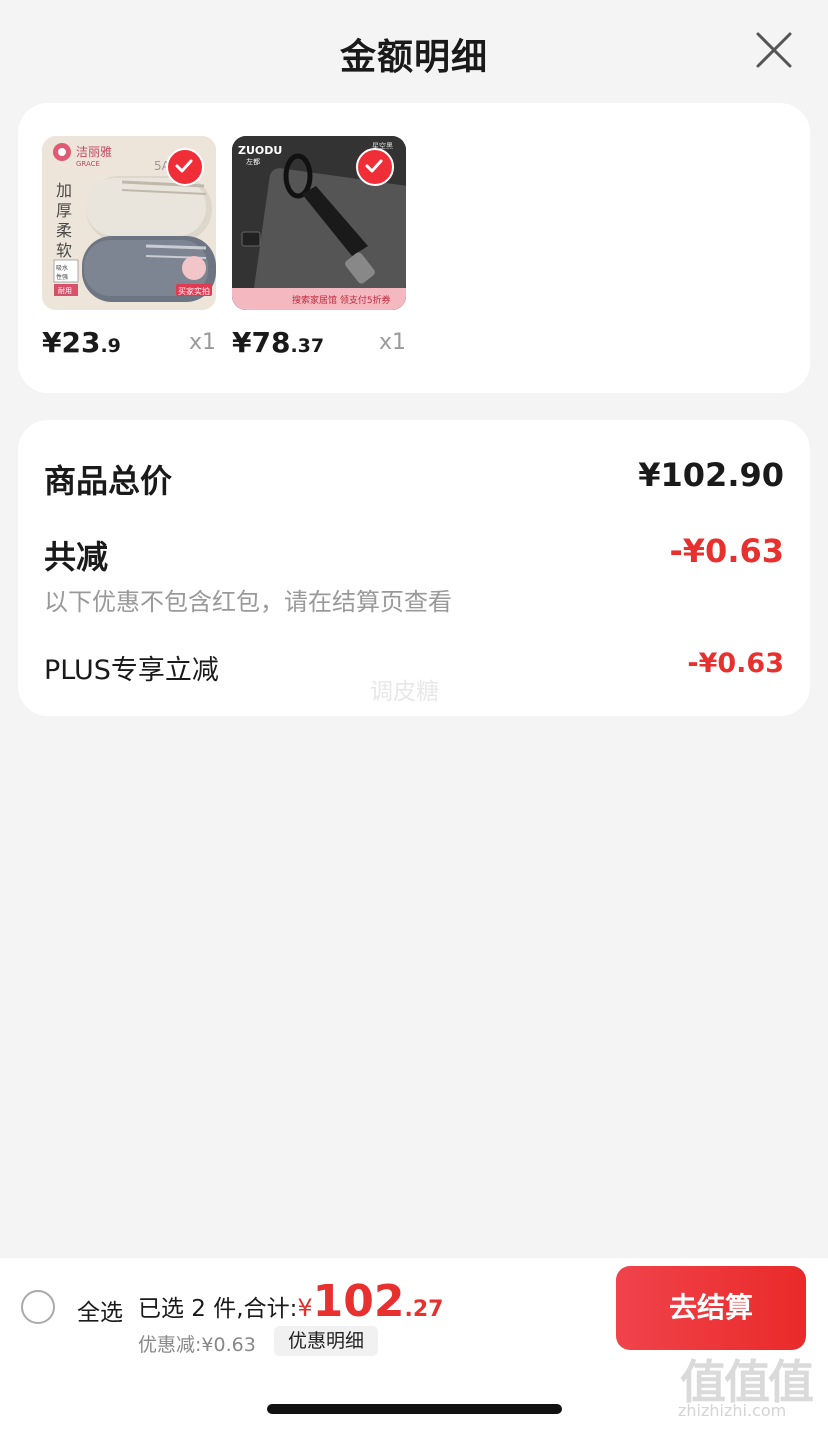  What do you see at coordinates (94, 151) in the screenshot?
I see `towel-brand-cn: 洁丽雅` at bounding box center [94, 151].